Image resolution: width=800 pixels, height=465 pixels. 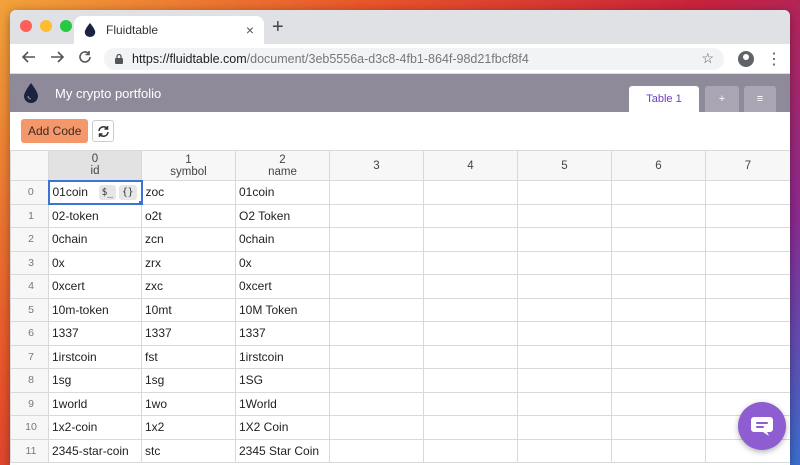 I want to click on grid-cell: 1SG, so click(x=282, y=380).